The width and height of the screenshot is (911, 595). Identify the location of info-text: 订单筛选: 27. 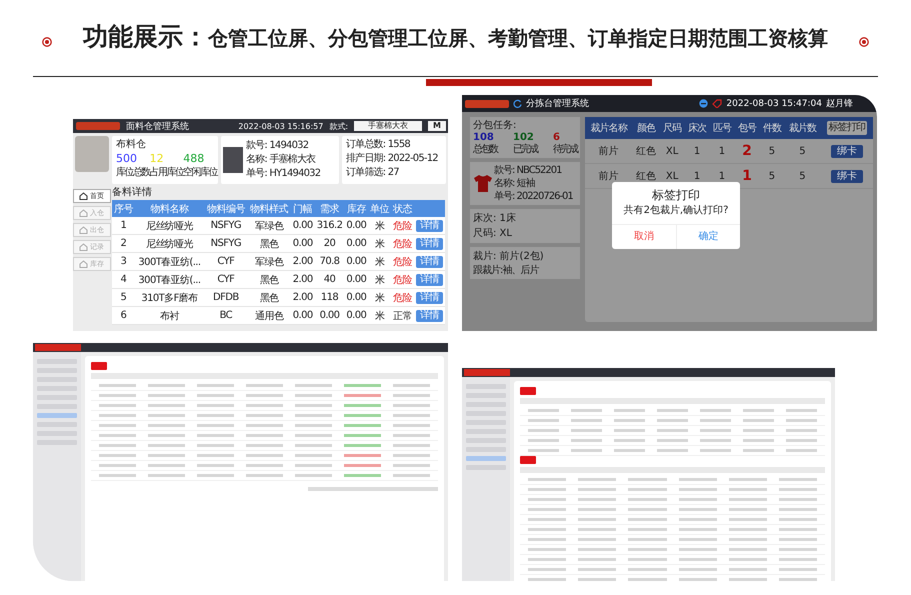
(373, 173).